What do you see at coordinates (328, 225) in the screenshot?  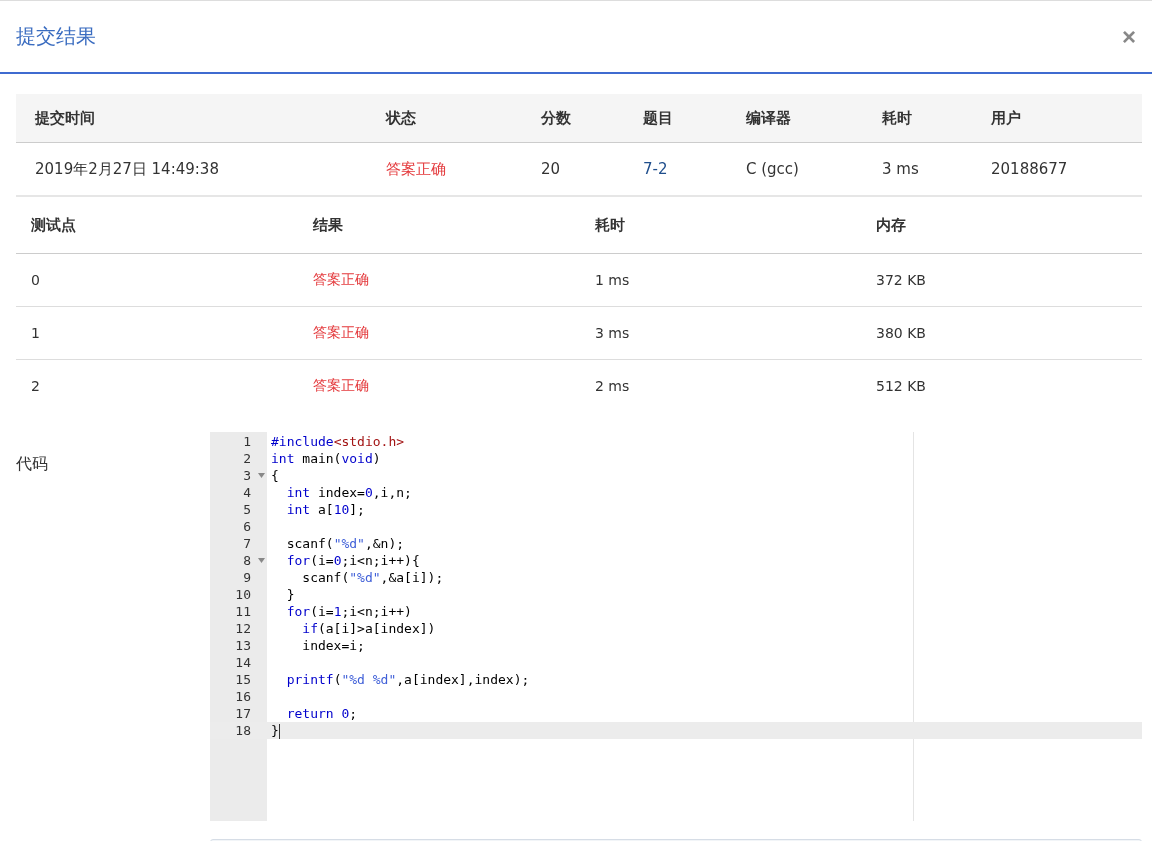 I see `column-header: 结果` at bounding box center [328, 225].